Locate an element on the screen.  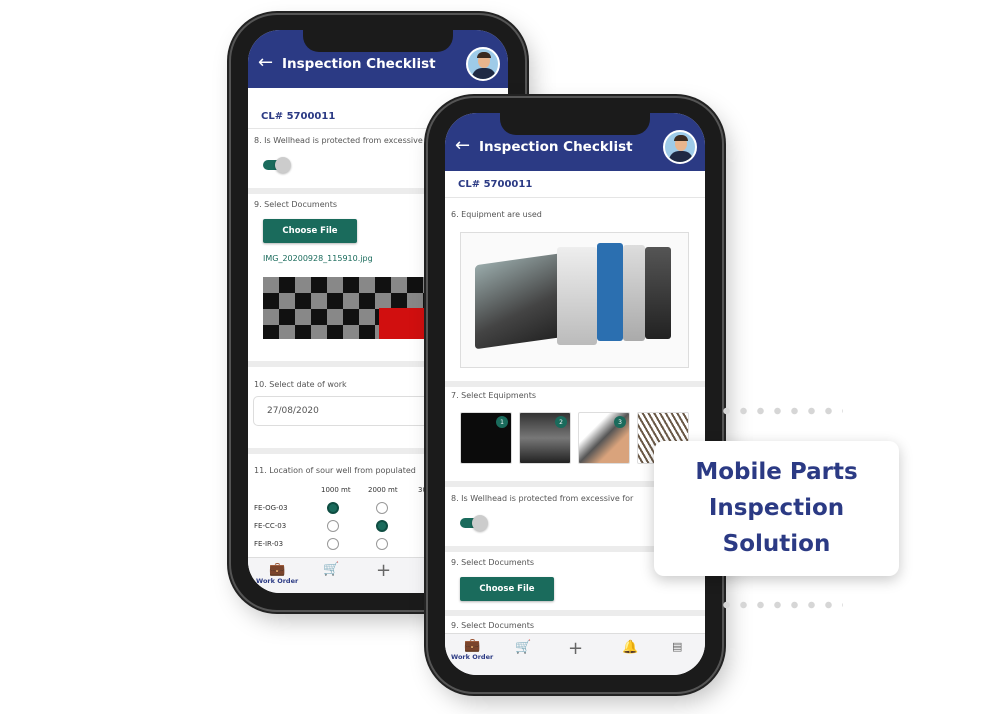
date-value: 27/08/2020 is located at coordinates (293, 411).